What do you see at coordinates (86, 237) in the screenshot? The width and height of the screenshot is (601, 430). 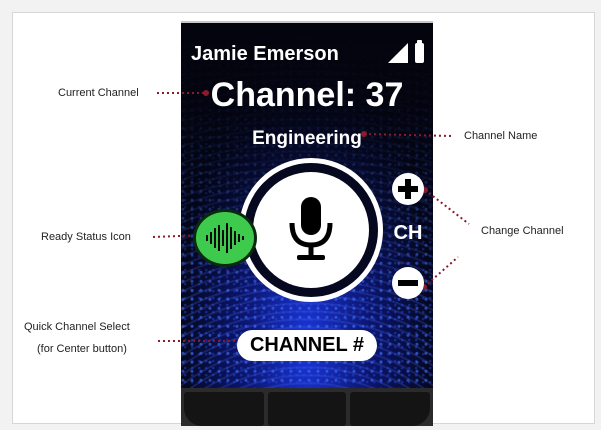 I see `callout-ready-status: Ready Status Icon` at bounding box center [86, 237].